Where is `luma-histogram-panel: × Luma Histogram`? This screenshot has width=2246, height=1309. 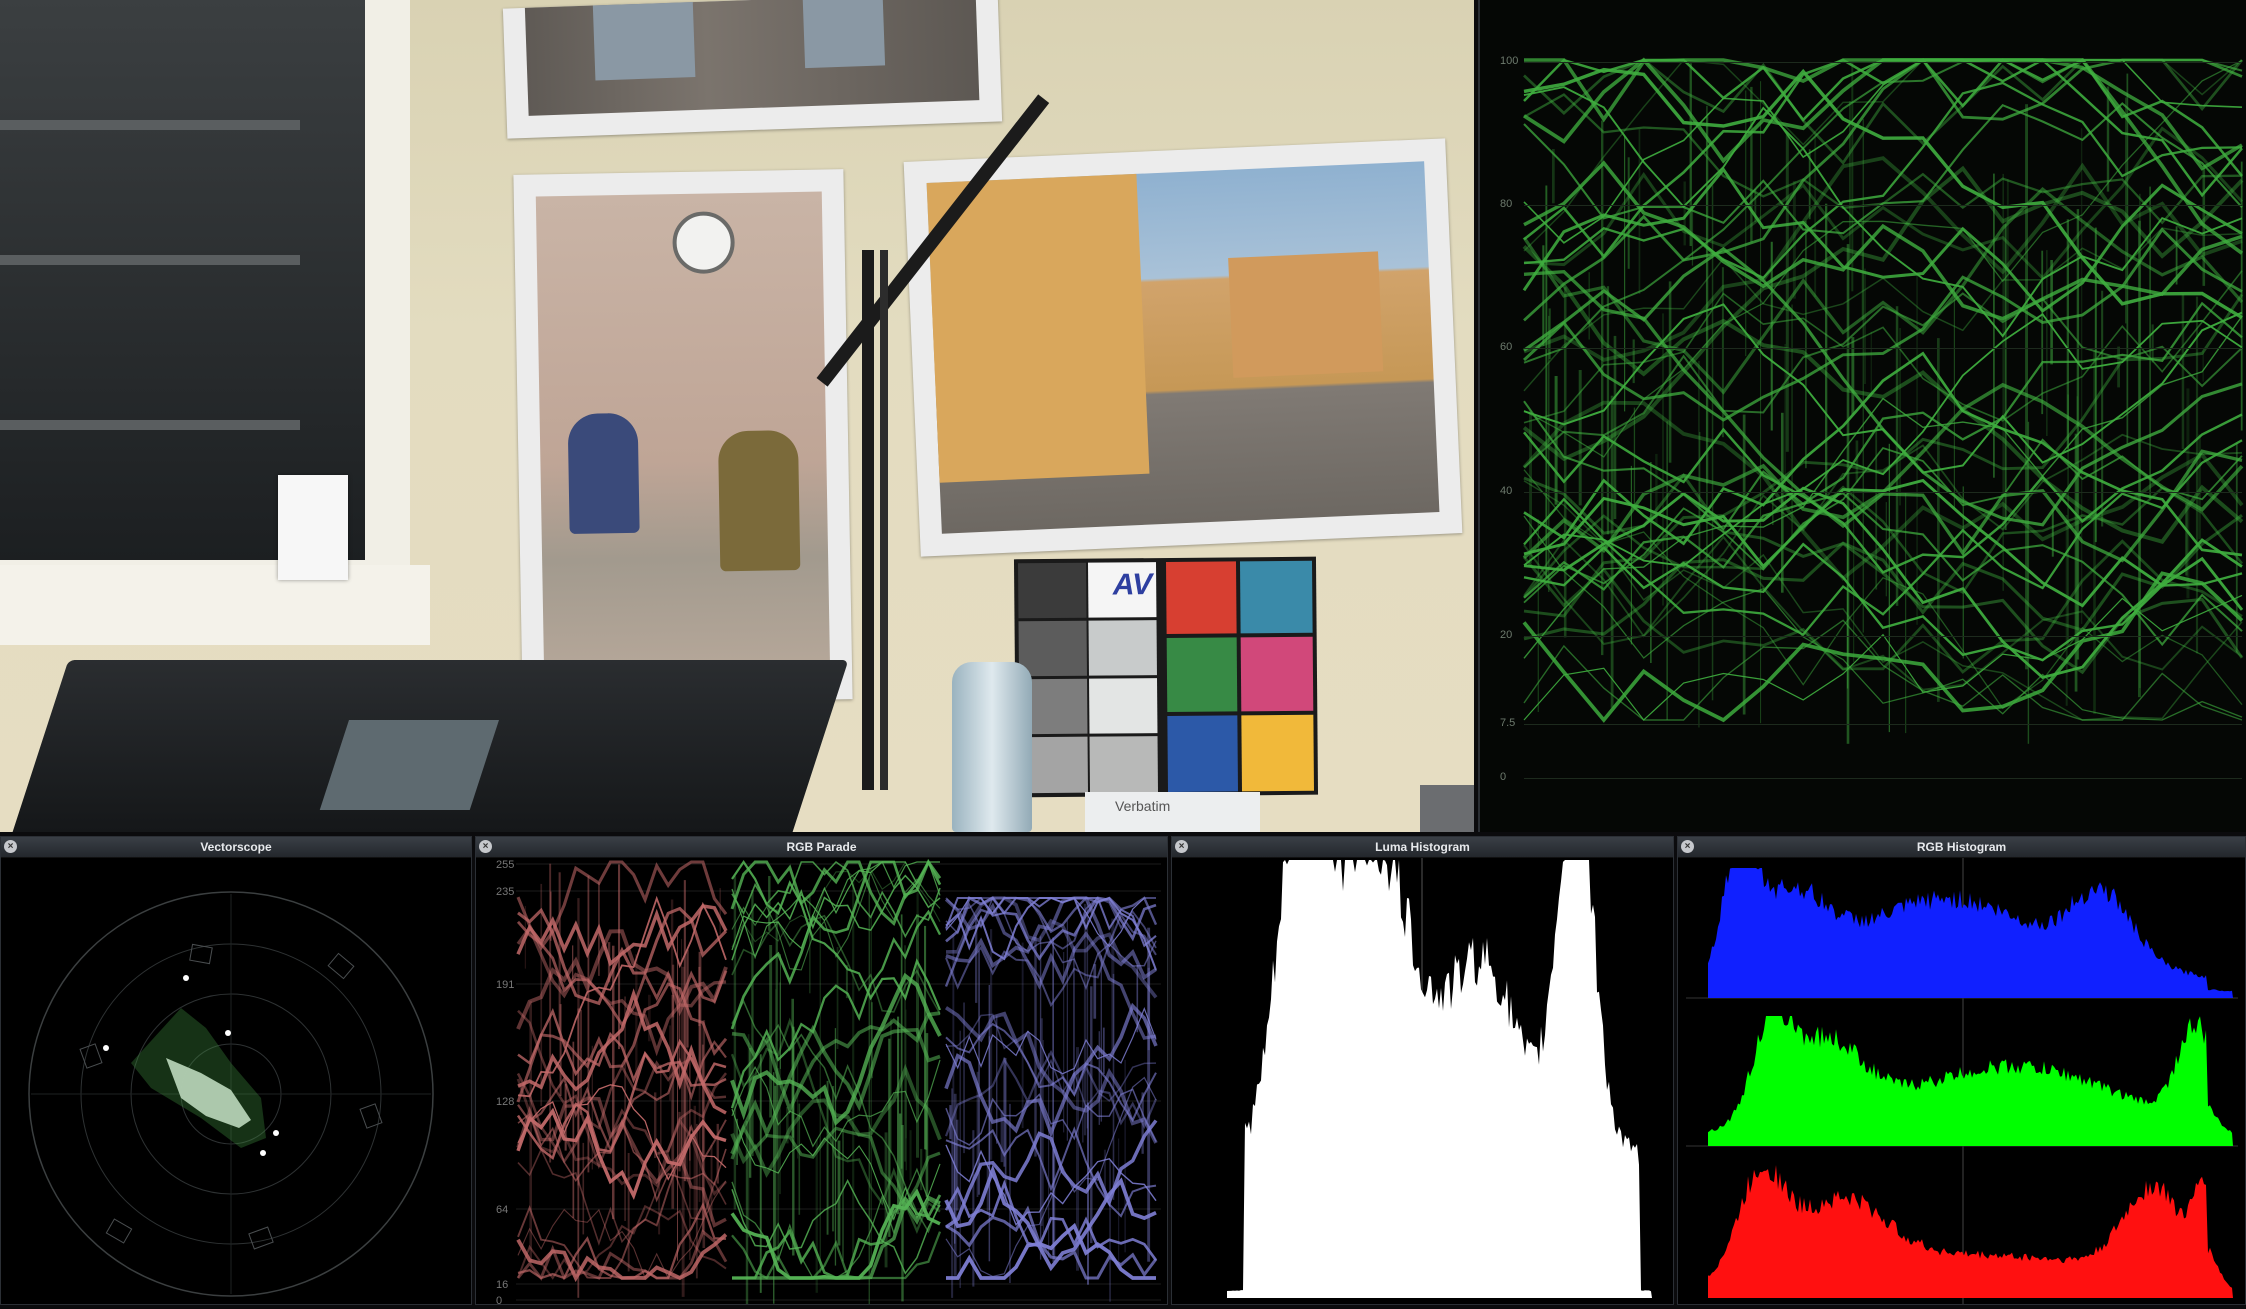 luma-histogram-panel: × Luma Histogram is located at coordinates (1422, 1070).